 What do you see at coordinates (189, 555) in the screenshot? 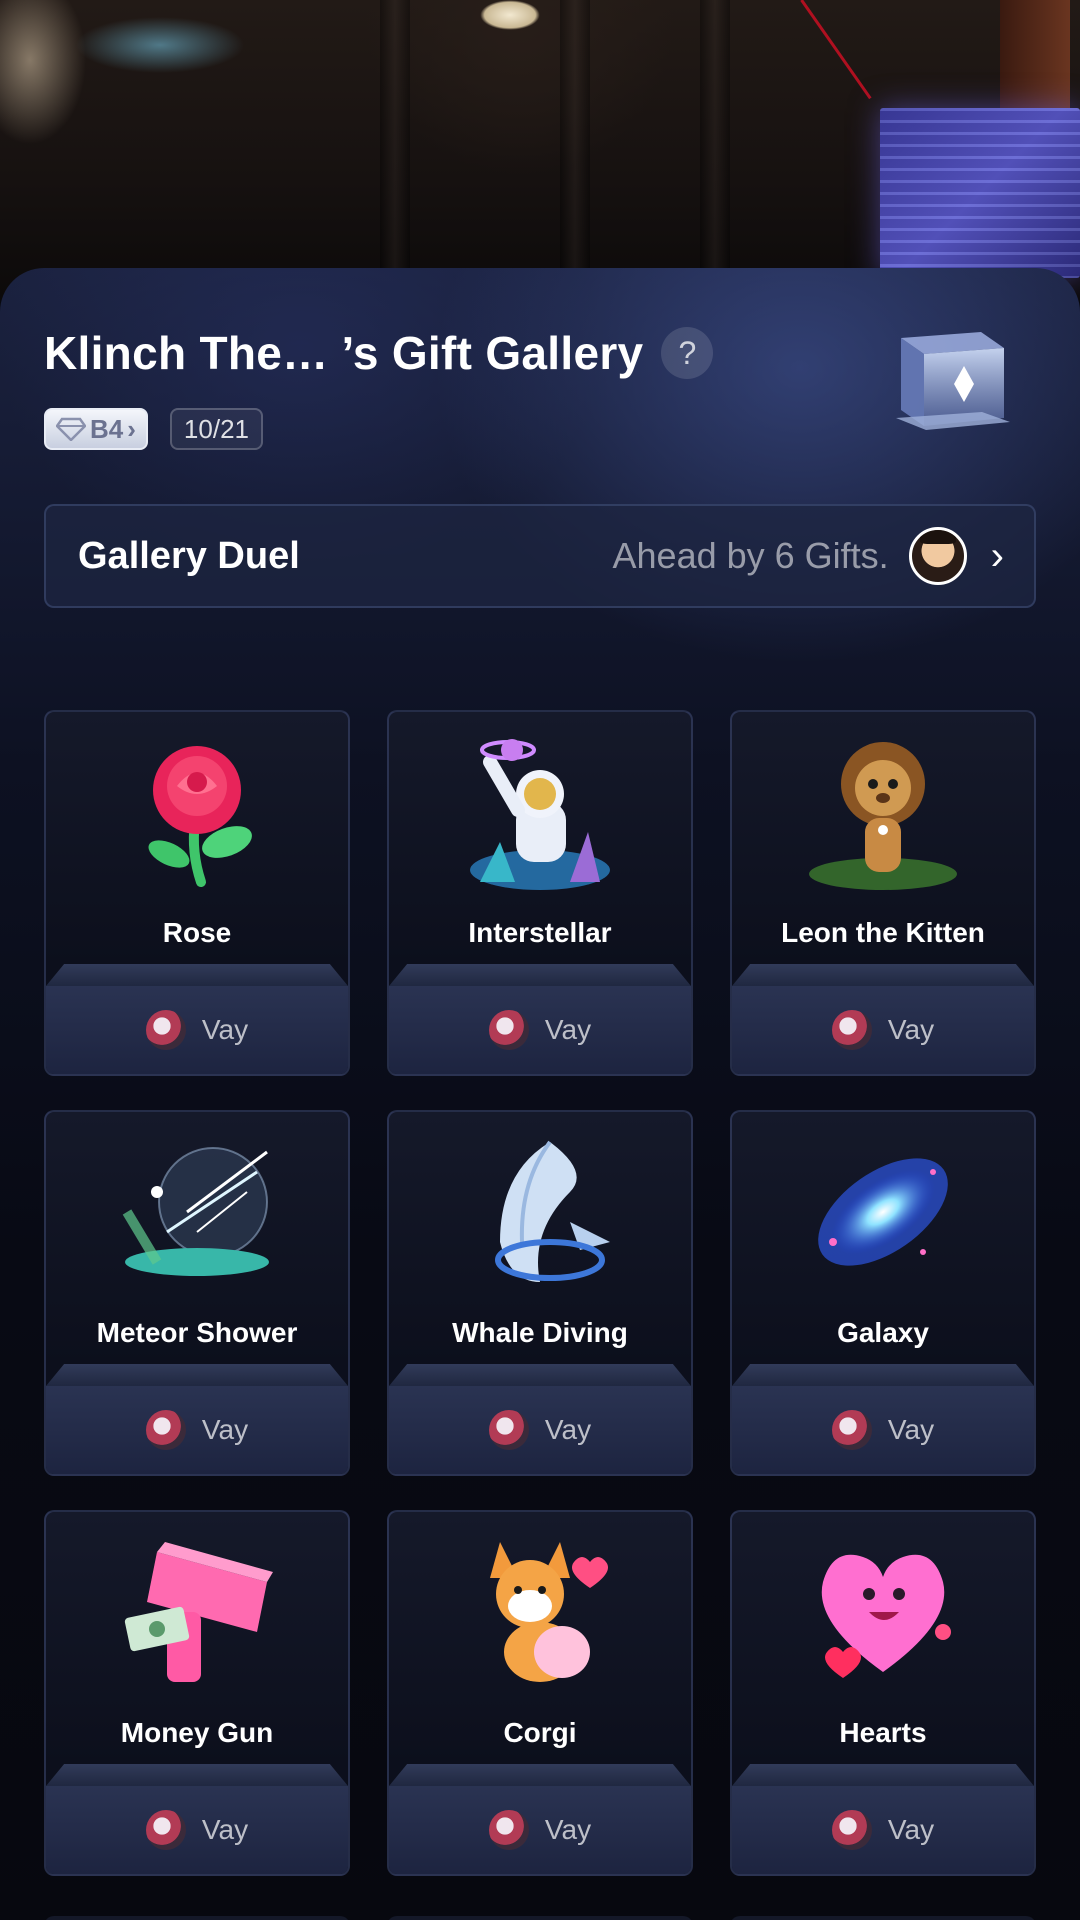
I see `duel-title: Gallery Duel` at bounding box center [189, 555].